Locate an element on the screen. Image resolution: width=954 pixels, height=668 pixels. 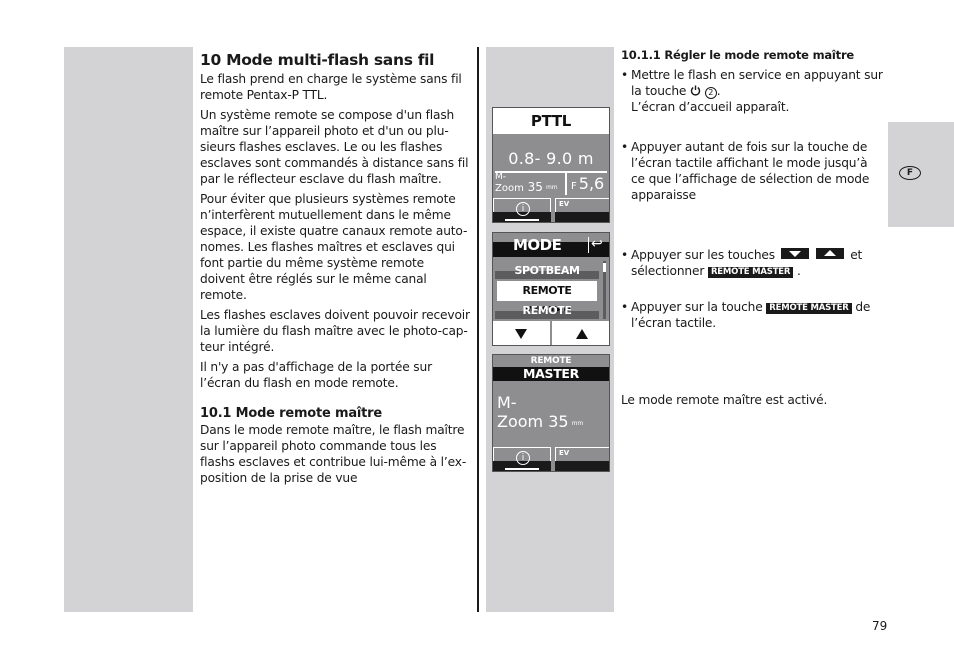
header-master-label: MASTER is located at coordinates (550, 373).